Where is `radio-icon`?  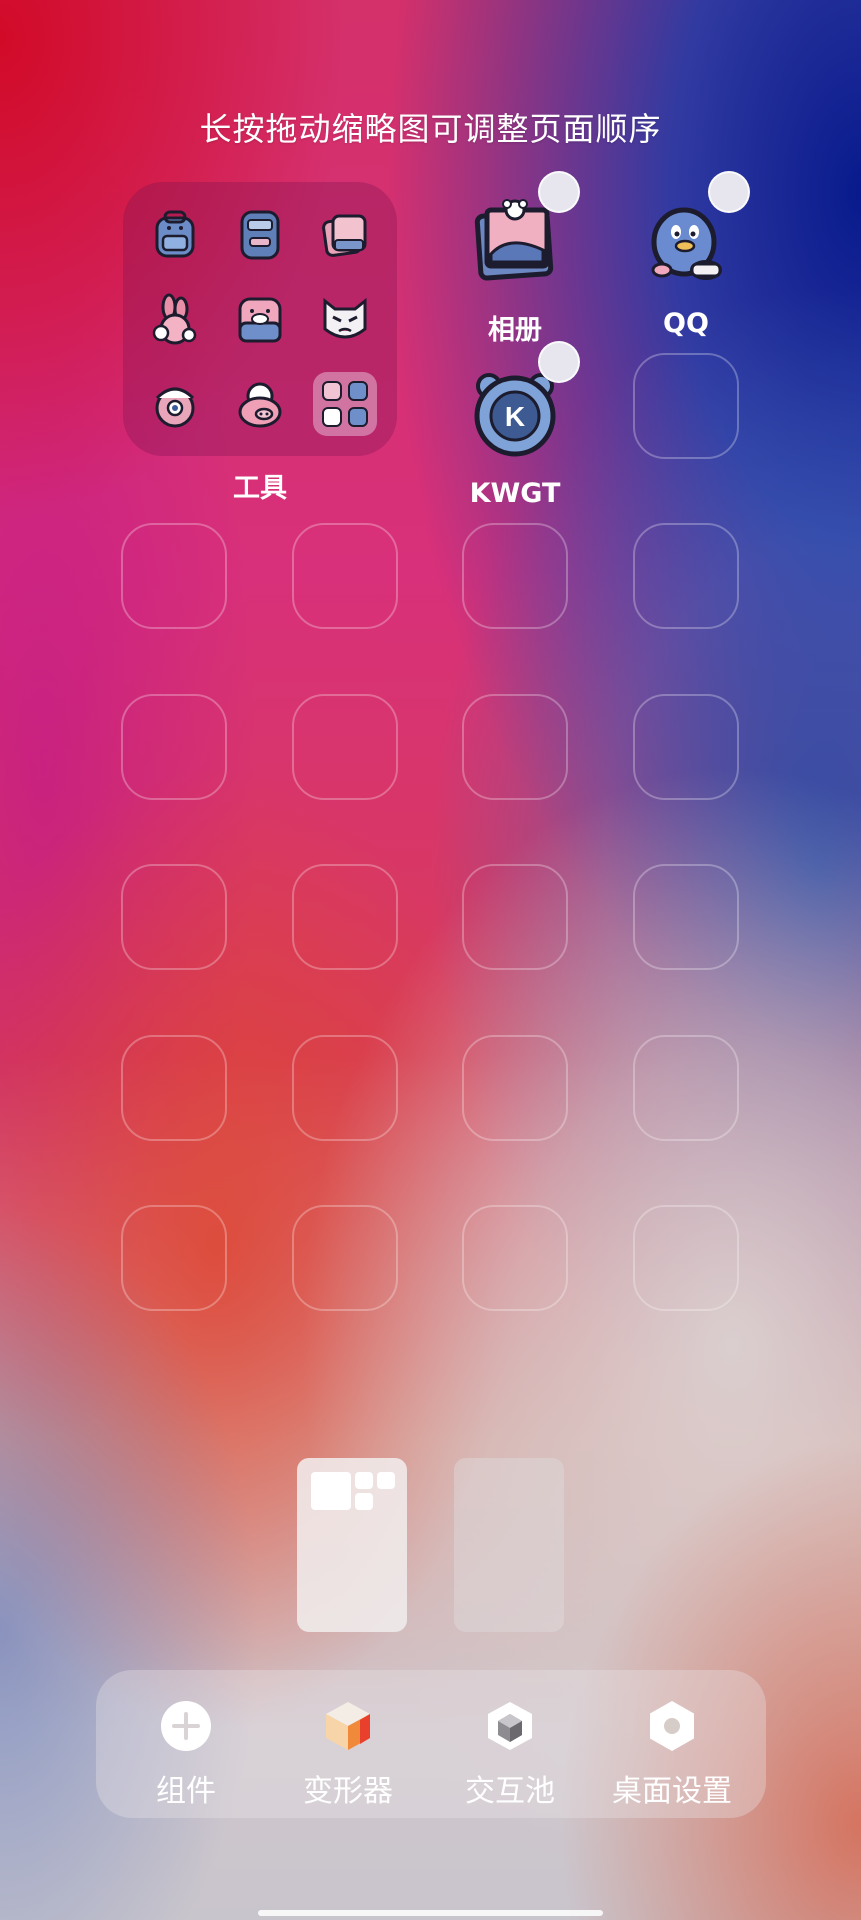 radio-icon is located at coordinates (260, 234).